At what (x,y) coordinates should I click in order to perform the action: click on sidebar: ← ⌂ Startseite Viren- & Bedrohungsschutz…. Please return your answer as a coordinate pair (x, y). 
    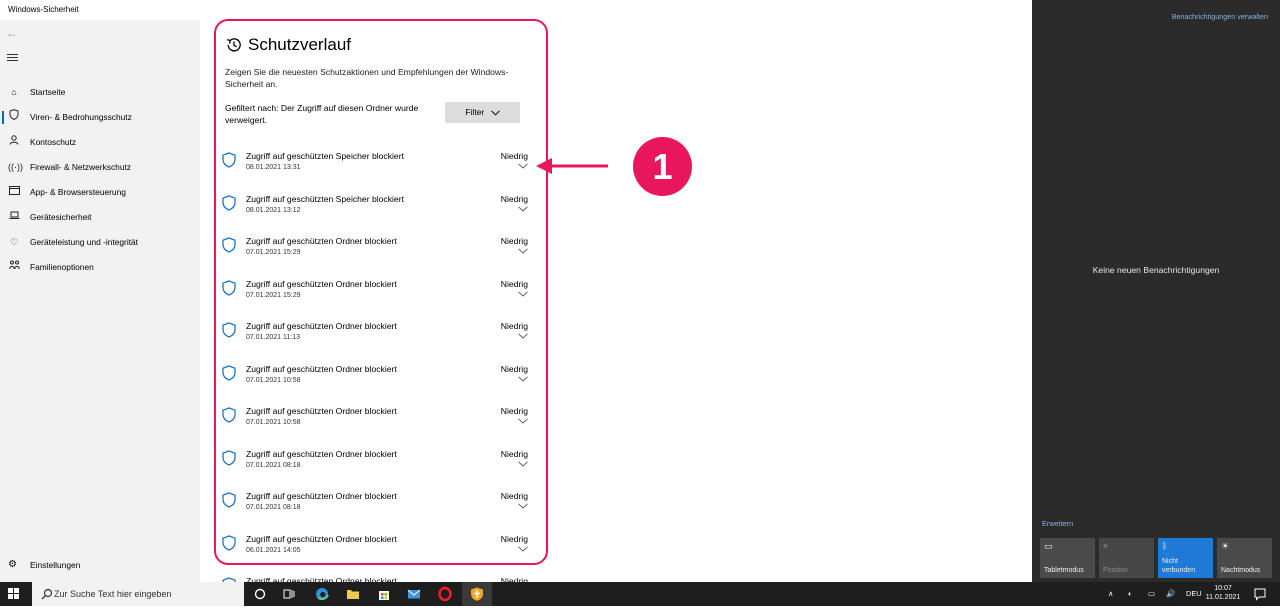
    Looking at the image, I should click on (100, 301).